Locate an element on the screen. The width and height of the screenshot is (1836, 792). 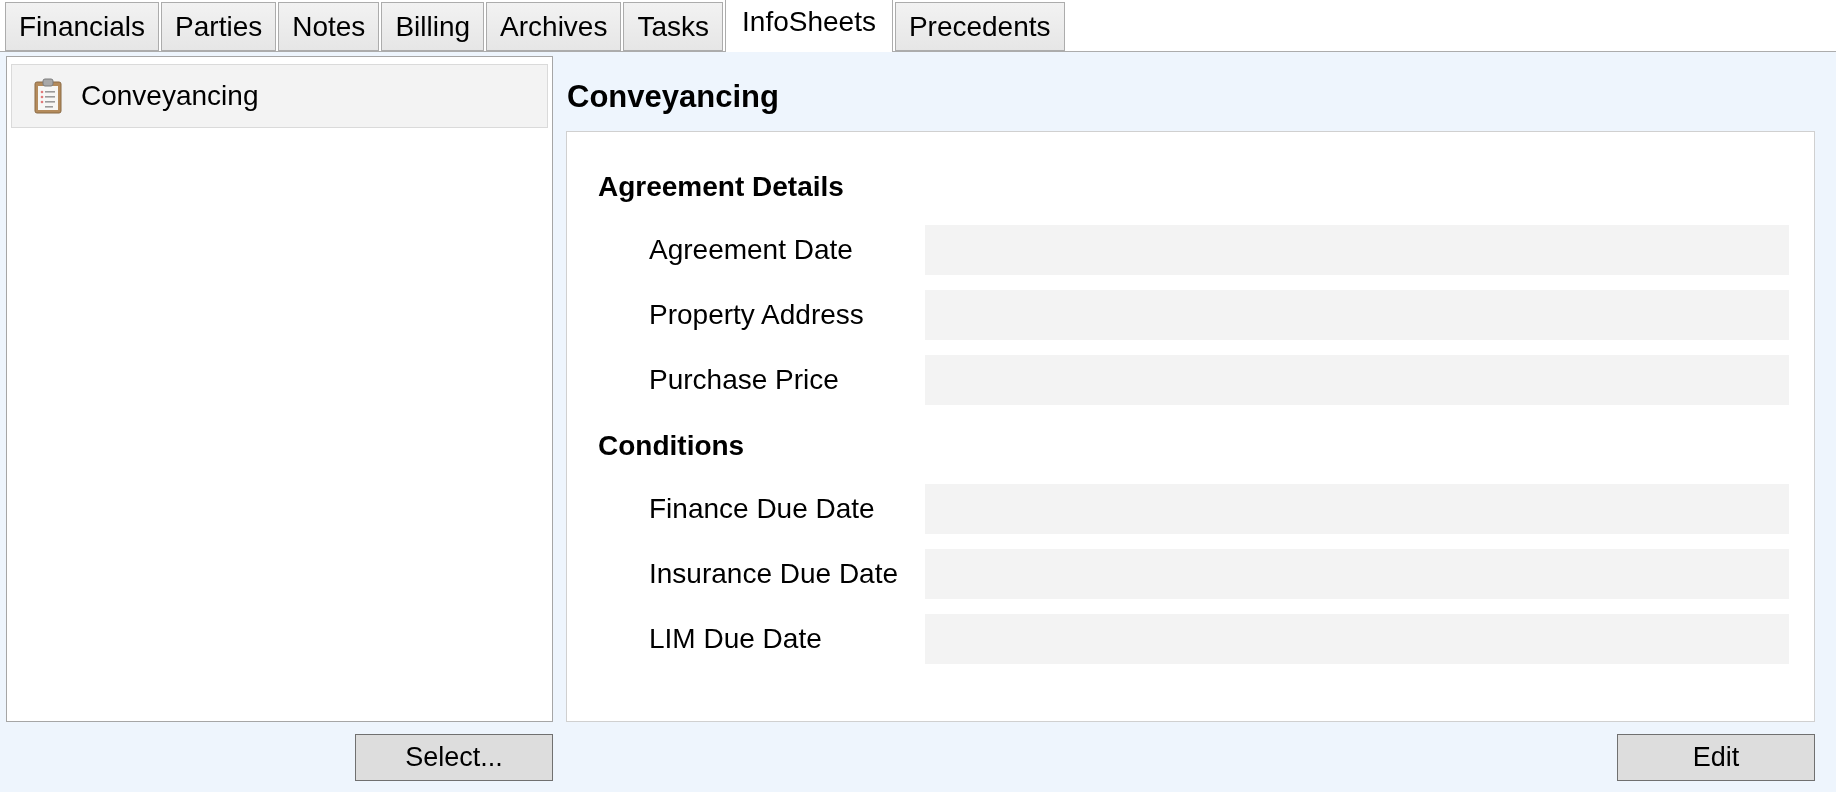
section-heading: Conditions is located at coordinates (671, 446).